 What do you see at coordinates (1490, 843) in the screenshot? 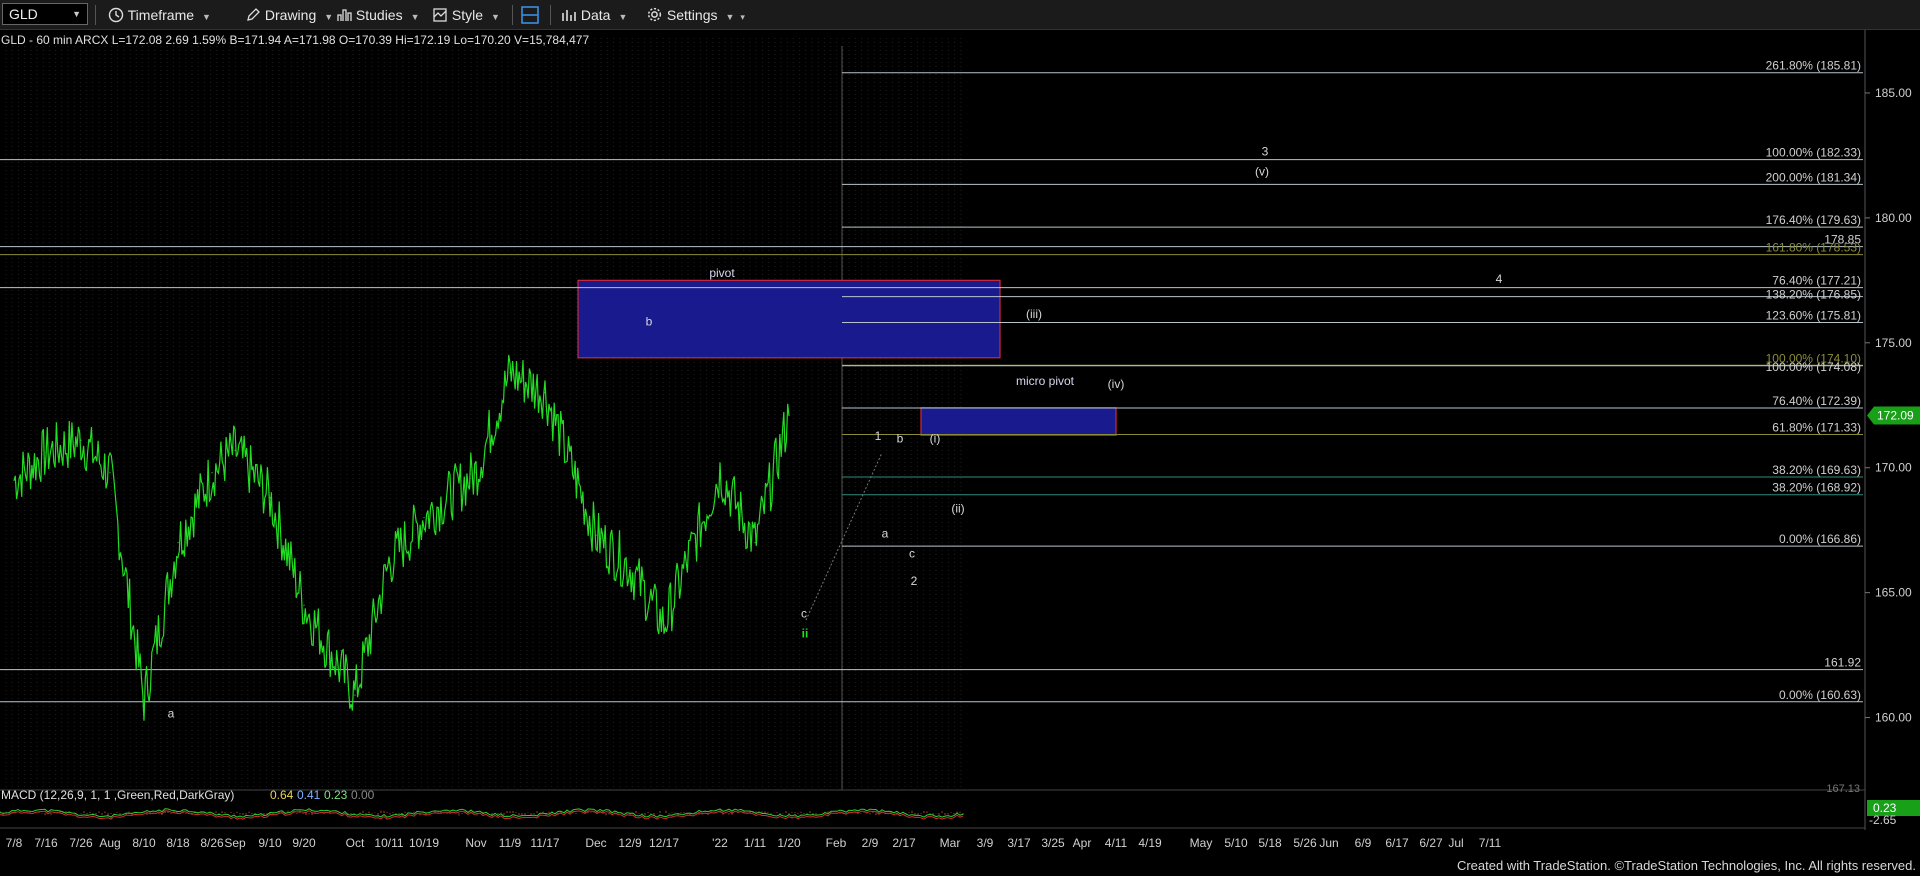
I see `x-tick-label: 7/11` at bounding box center [1490, 843].